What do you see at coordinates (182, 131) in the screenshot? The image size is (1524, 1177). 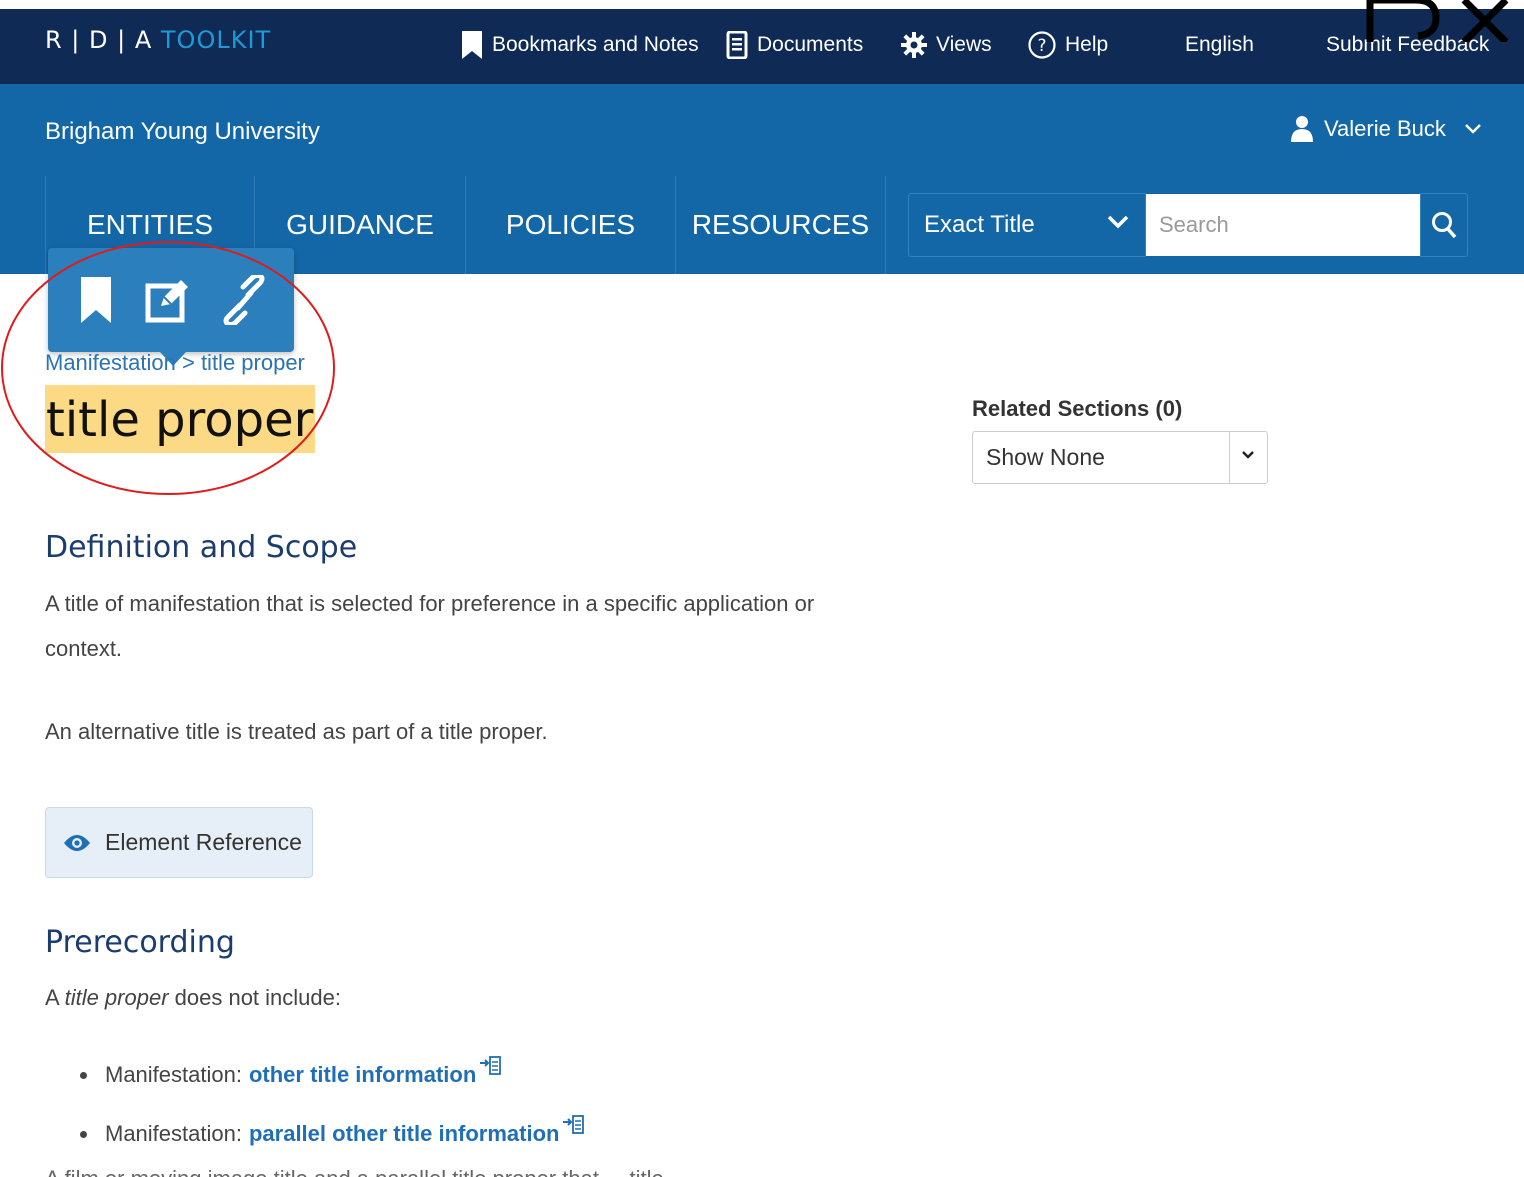 I see `institution-name: Brigham Young University` at bounding box center [182, 131].